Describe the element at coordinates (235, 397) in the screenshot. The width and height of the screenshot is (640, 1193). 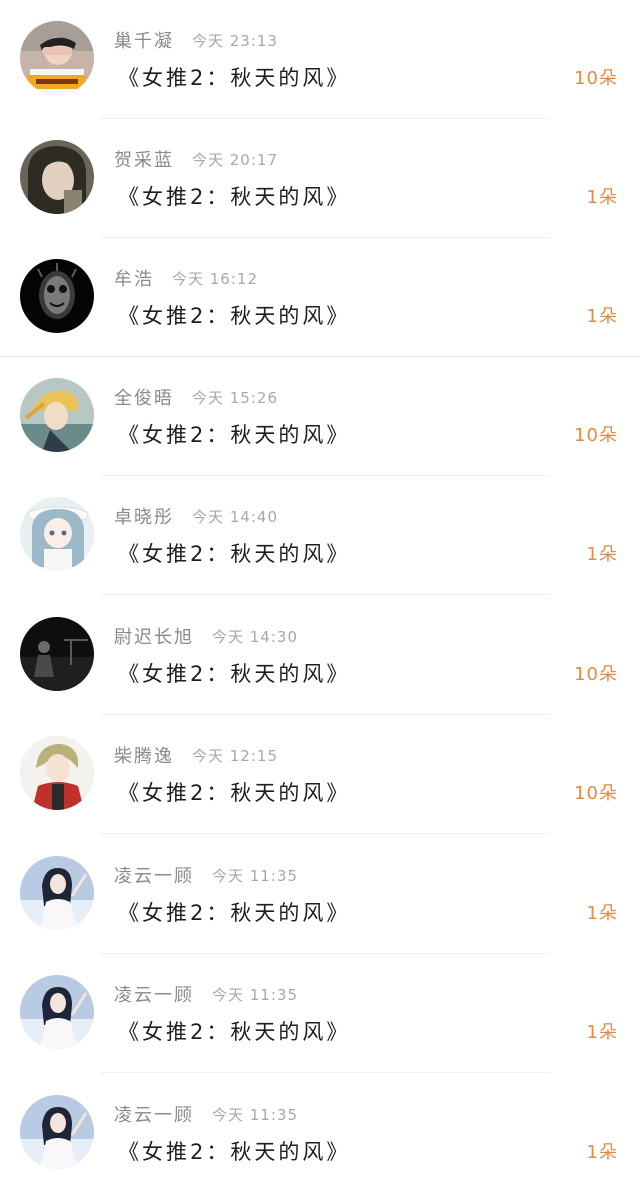
I see `gift-time: 今天 15:26` at that location.